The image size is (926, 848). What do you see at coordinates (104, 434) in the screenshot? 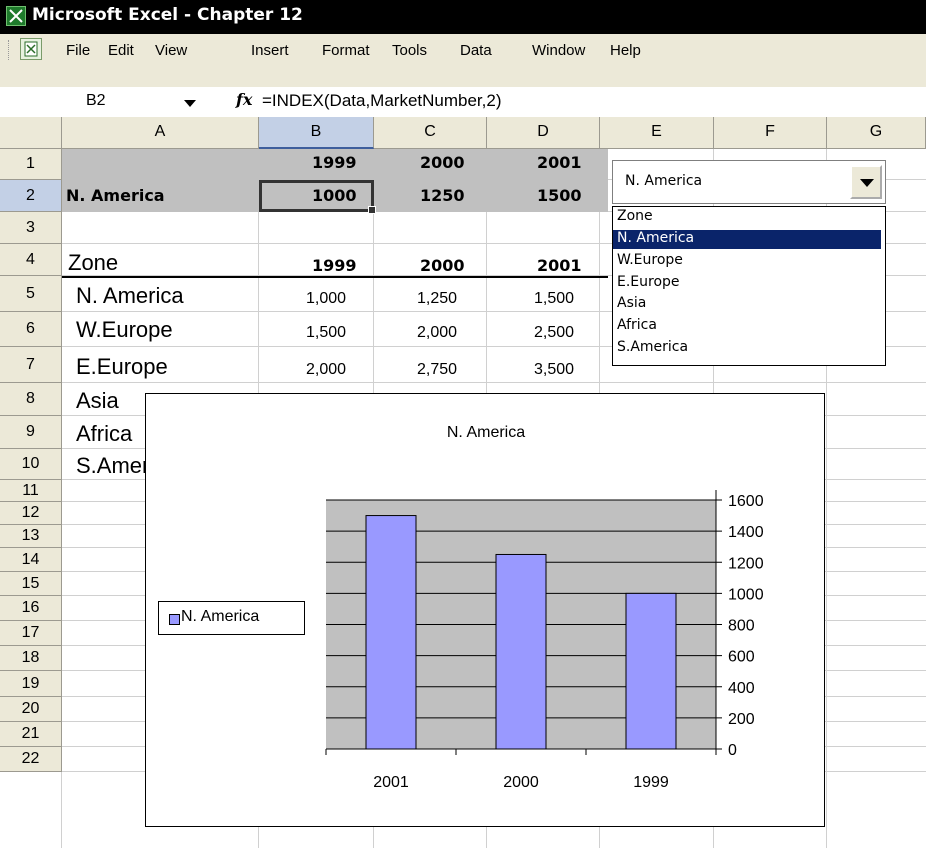
I see `zone-label: Africa` at bounding box center [104, 434].